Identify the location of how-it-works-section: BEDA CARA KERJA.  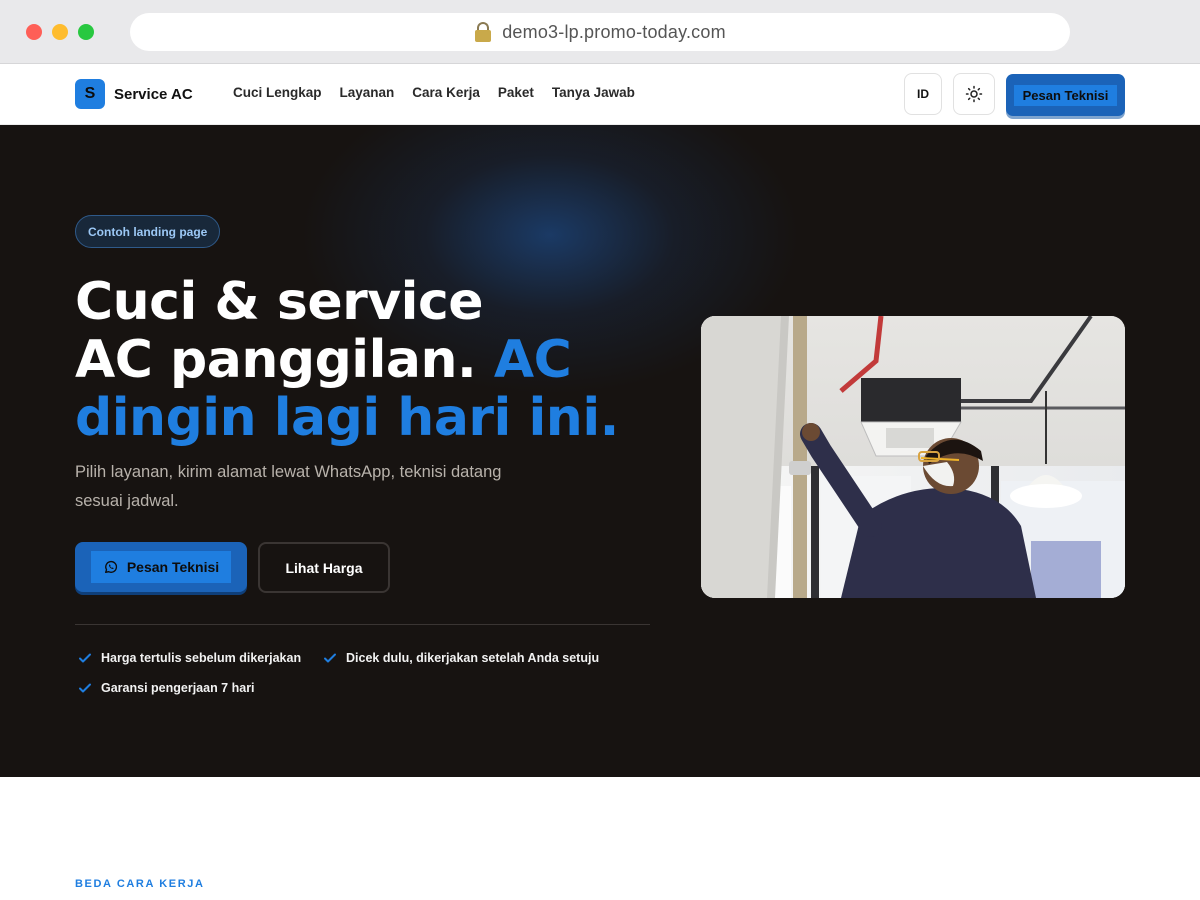
(600, 838).